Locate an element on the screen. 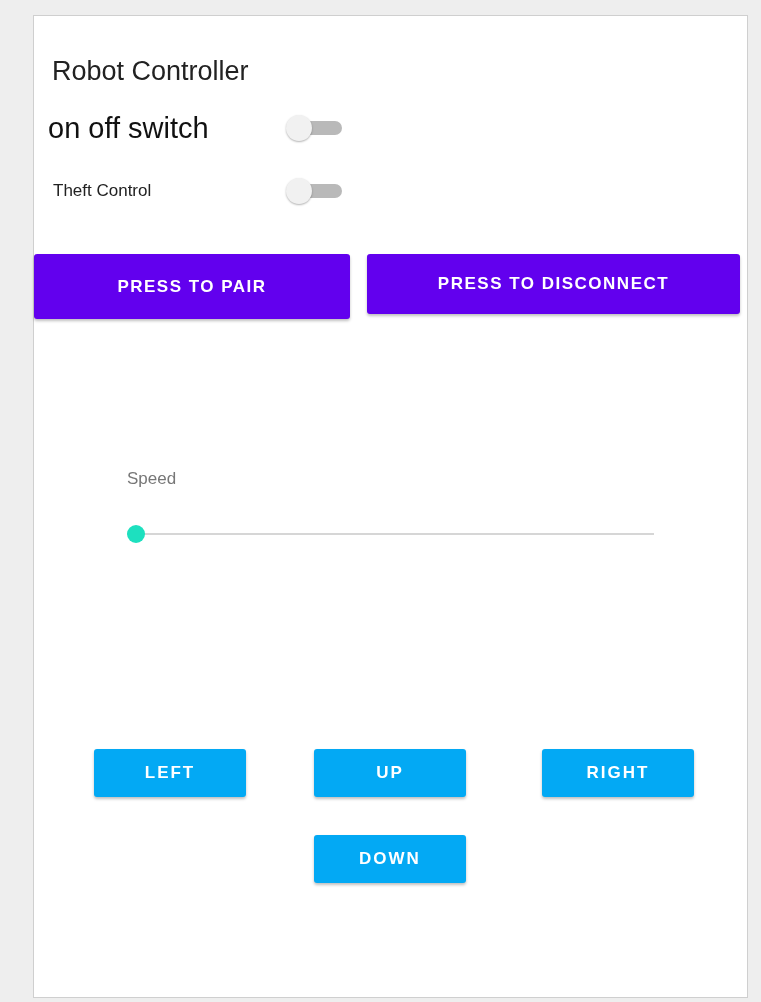 This screenshot has height=1002, width=761. switch-label: Theft Control is located at coordinates (103, 191).